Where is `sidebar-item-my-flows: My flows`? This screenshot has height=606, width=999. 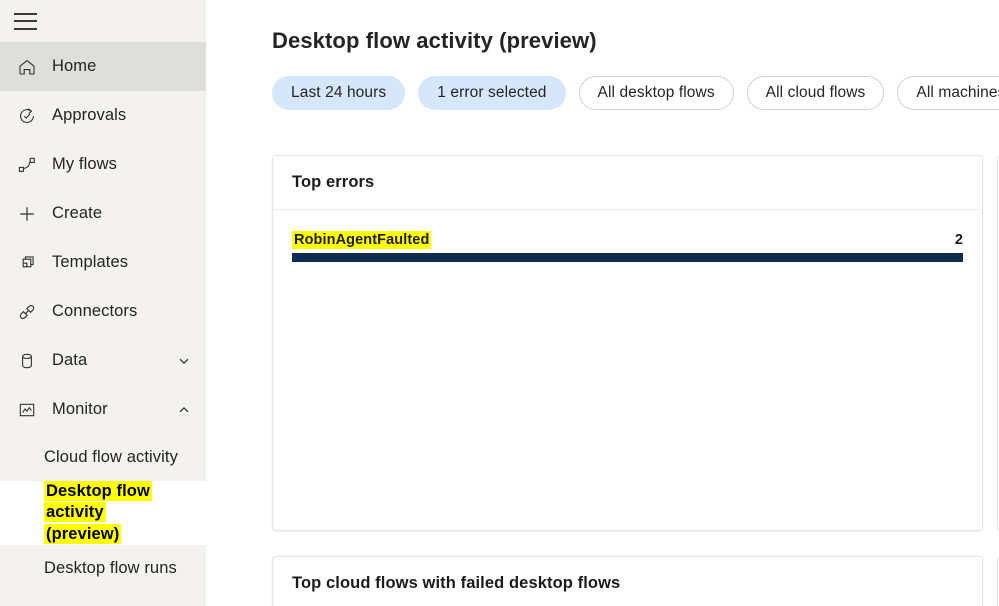
sidebar-item-my-flows: My flows is located at coordinates (103, 164).